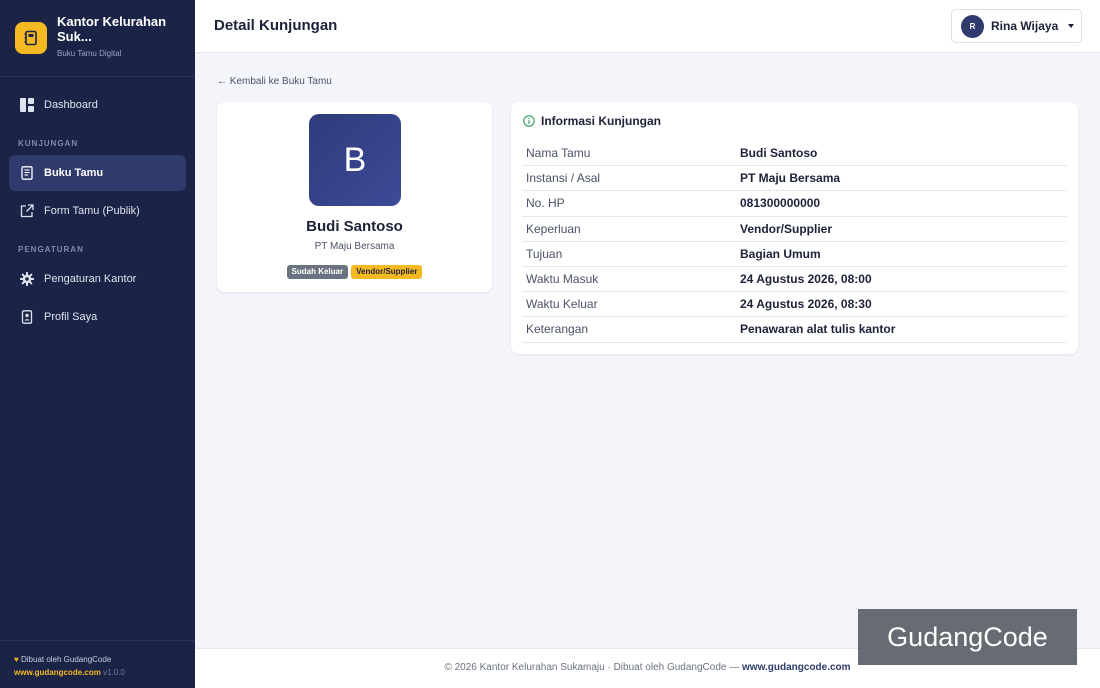  Describe the element at coordinates (354, 246) in the screenshot. I see `visitor-organization: PT Maju Bersama` at that location.